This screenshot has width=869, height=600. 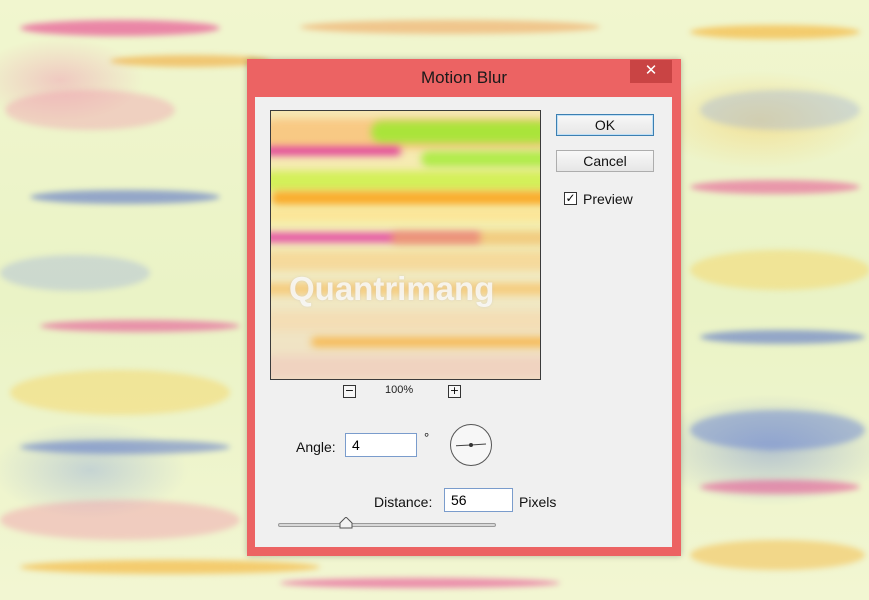 I want to click on zoom-in-button: +, so click(x=454, y=391).